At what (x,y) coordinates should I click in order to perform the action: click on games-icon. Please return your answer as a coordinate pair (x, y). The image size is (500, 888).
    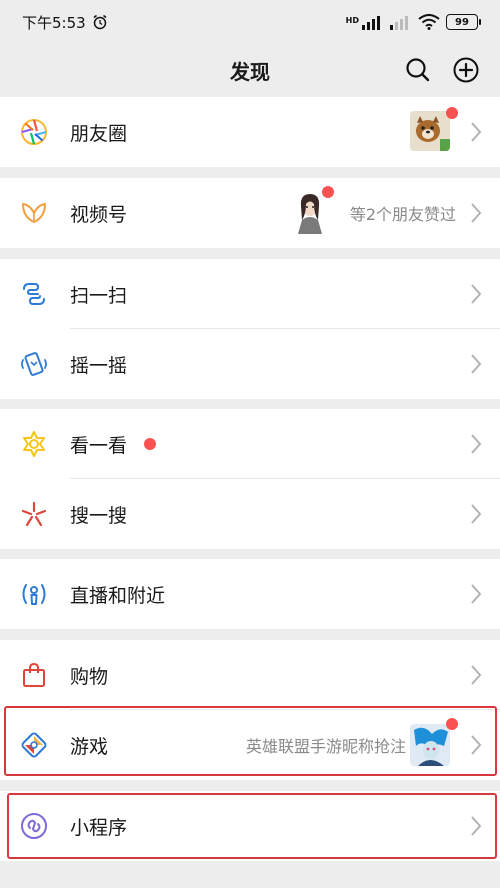
    Looking at the image, I should click on (34, 745).